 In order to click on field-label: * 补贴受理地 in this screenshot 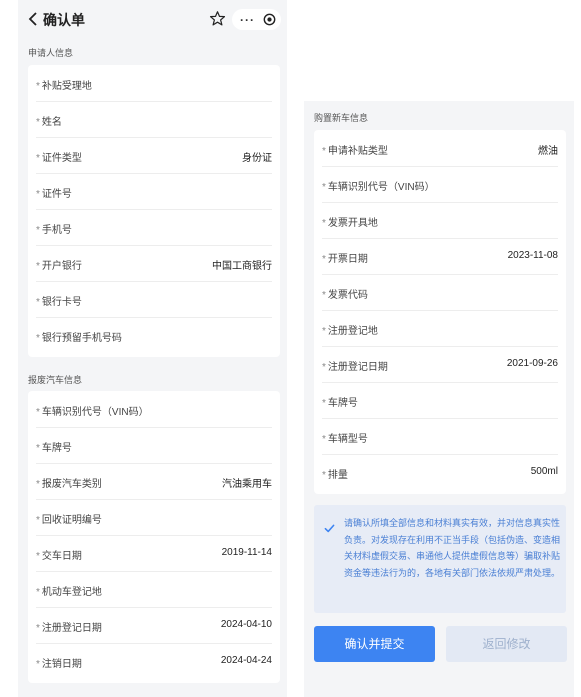, I will do `click(64, 86)`.